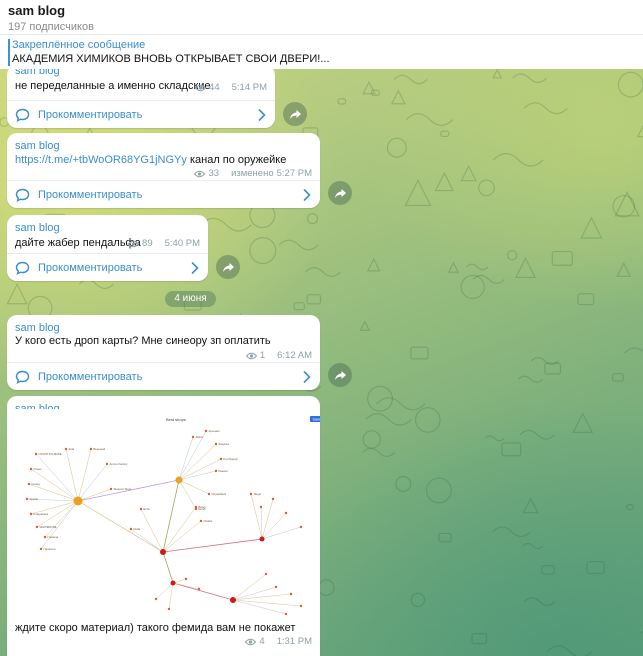 Image resolution: width=643 pixels, height=656 pixels. Describe the element at coordinates (41, 514) in the screenshot. I see `graph-node-label: Кладовщик` at that location.